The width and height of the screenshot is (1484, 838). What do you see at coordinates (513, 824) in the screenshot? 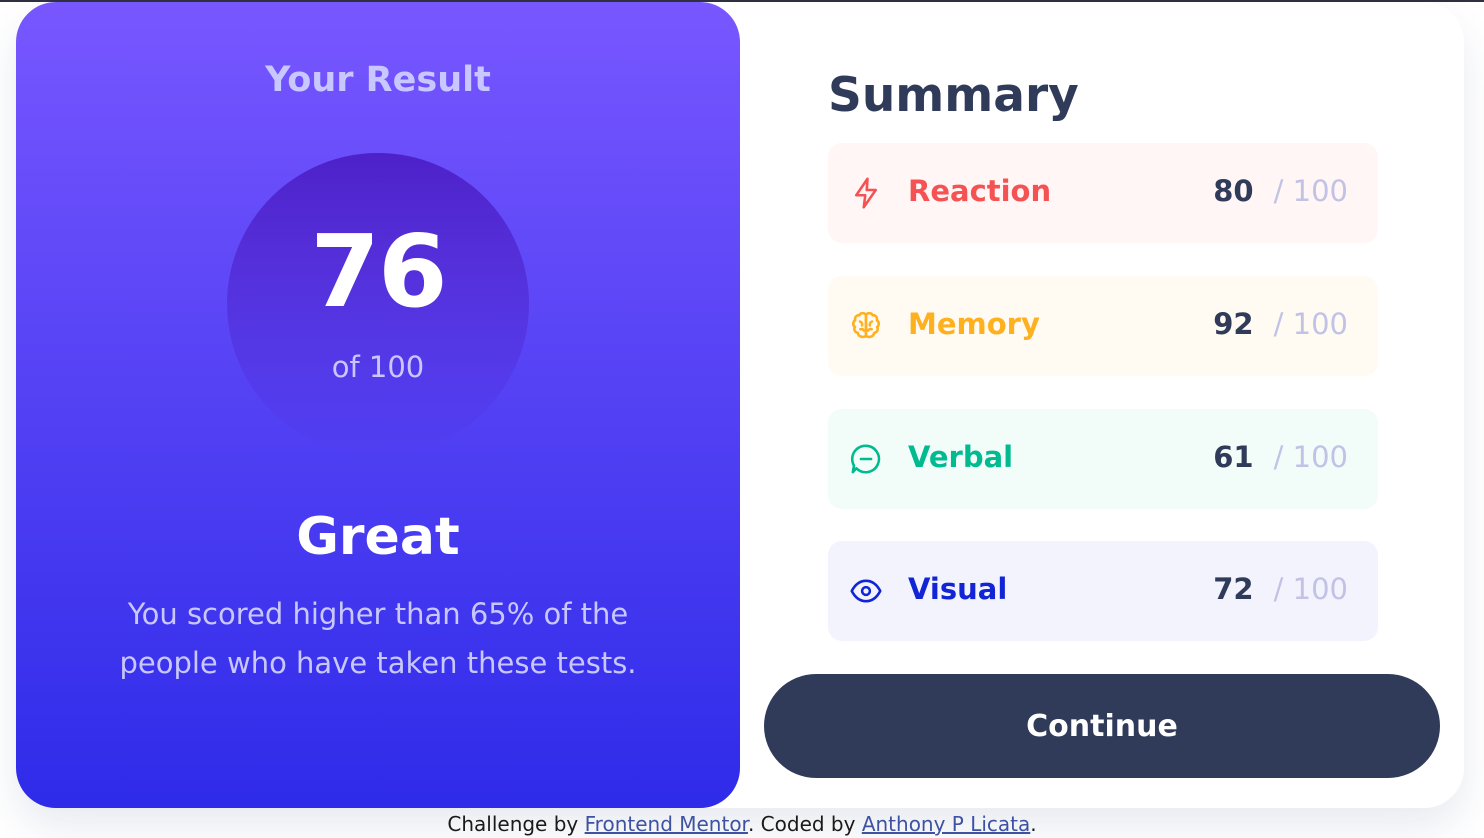
I see `attribution-prefix: Challenge by` at bounding box center [513, 824].